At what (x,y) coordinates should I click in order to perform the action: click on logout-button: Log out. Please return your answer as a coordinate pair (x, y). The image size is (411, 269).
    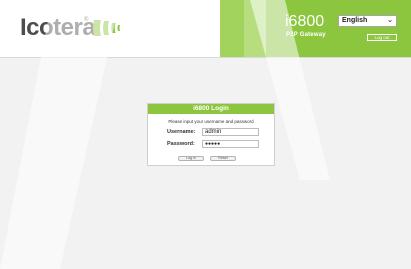
    Looking at the image, I should click on (382, 37).